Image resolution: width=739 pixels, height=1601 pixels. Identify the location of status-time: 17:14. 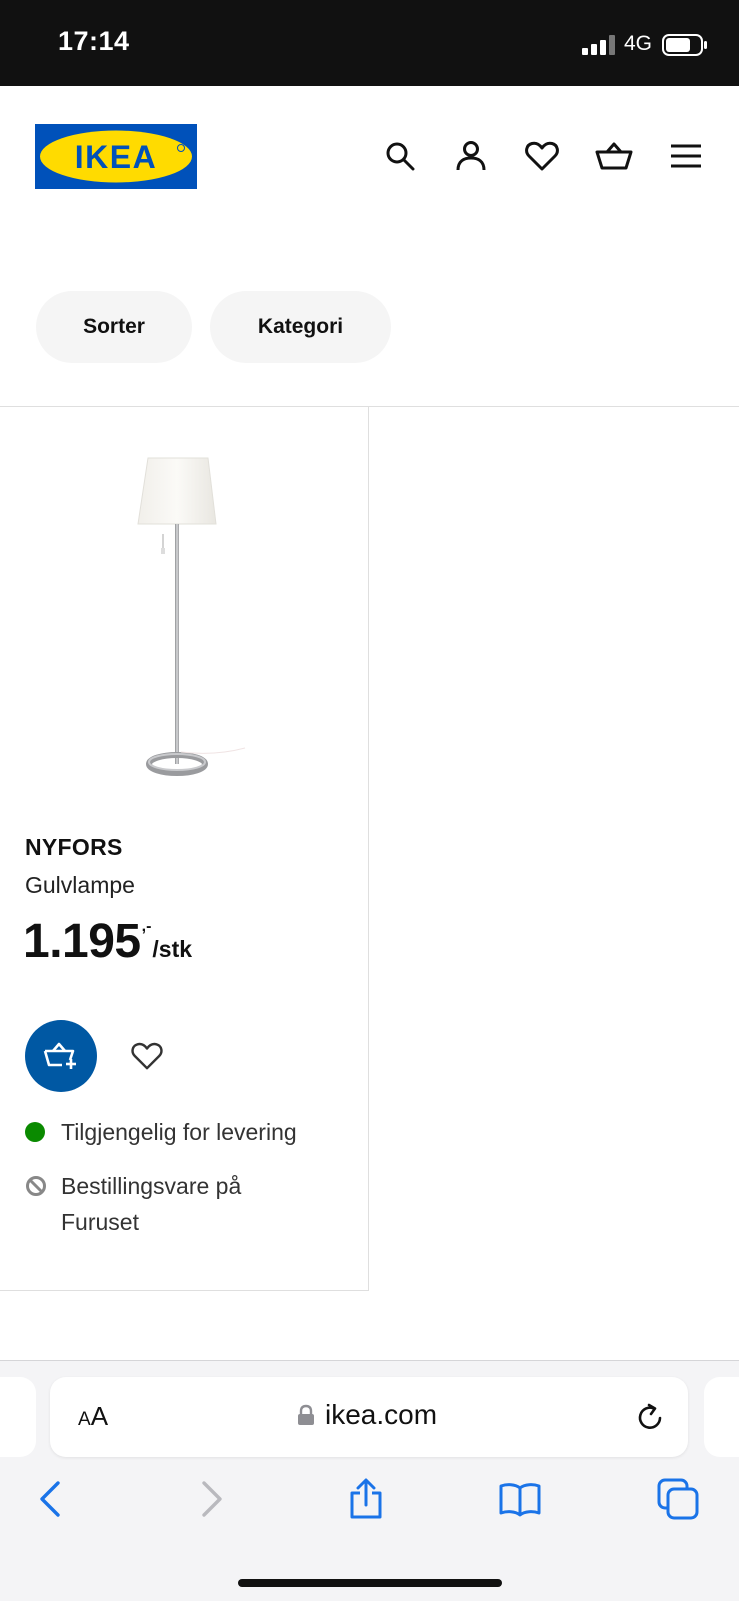
(94, 41).